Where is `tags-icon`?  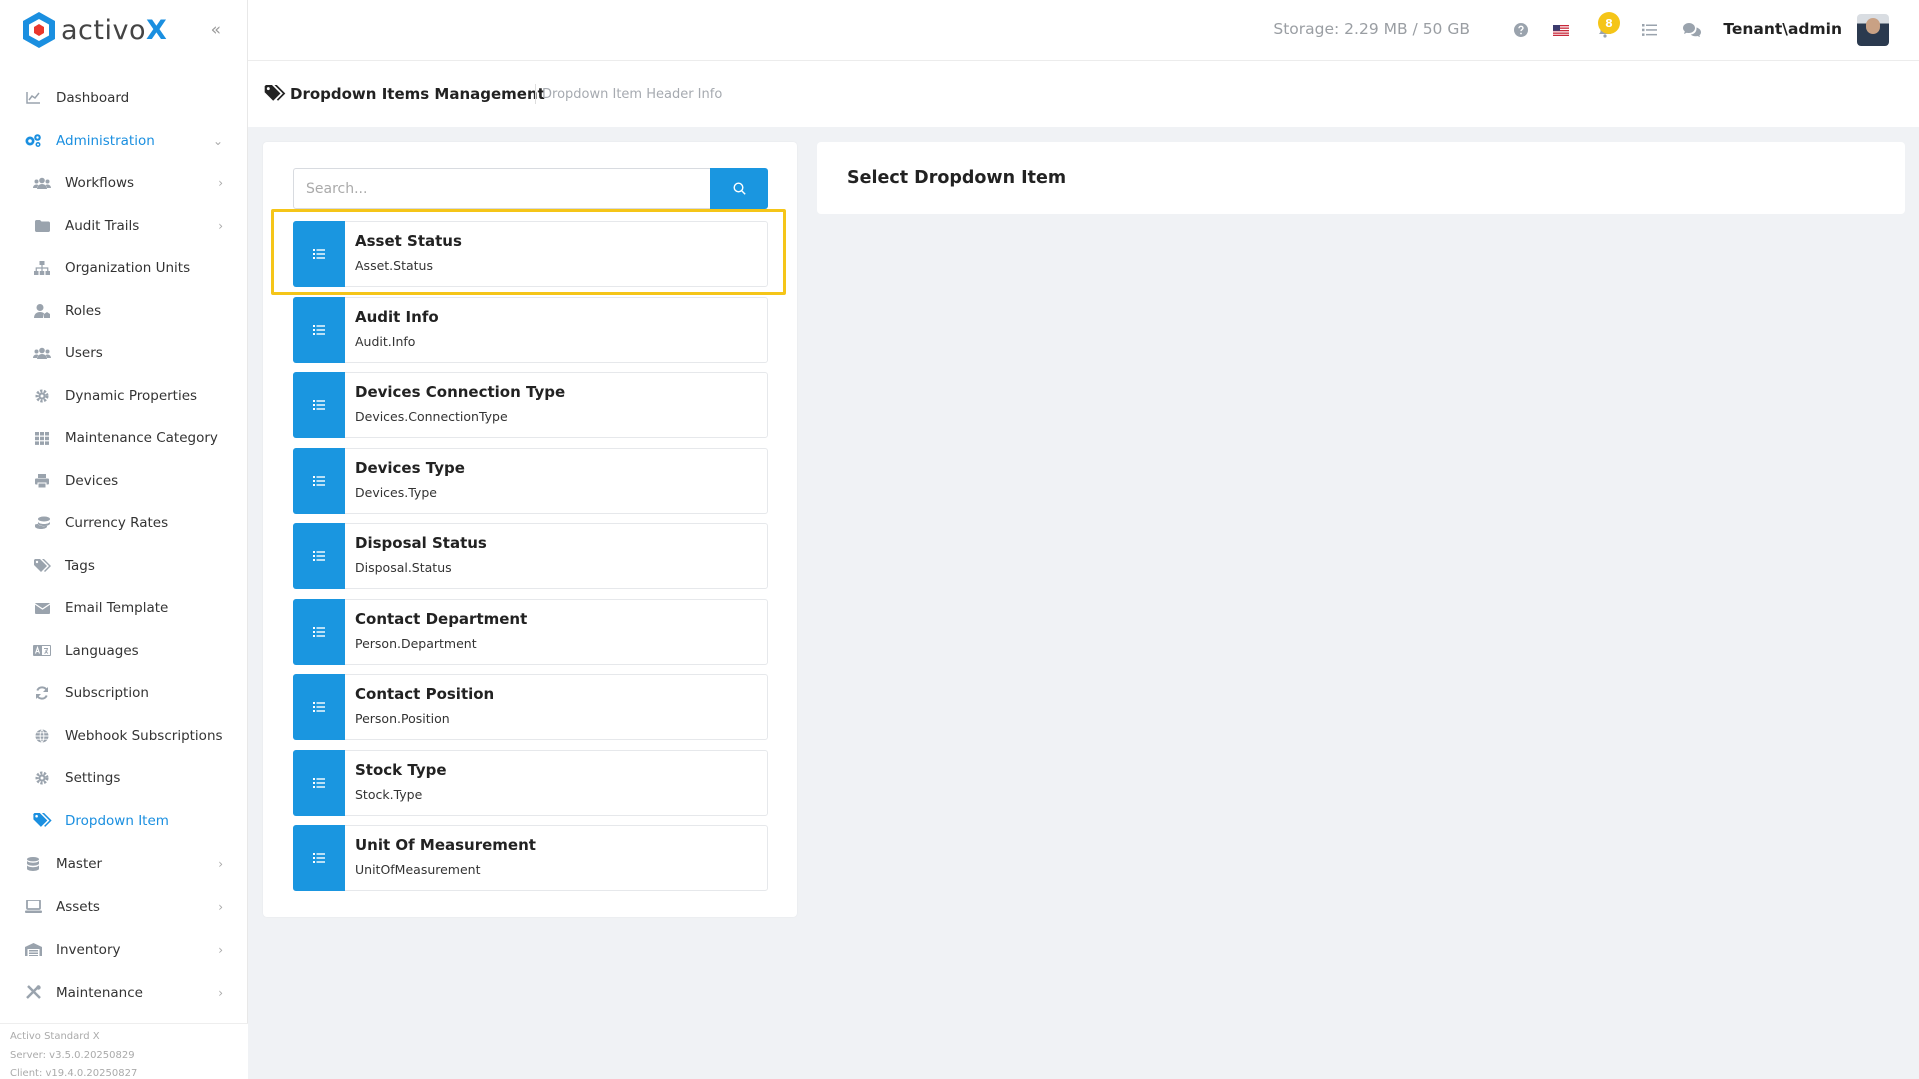
tags-icon is located at coordinates (42, 820).